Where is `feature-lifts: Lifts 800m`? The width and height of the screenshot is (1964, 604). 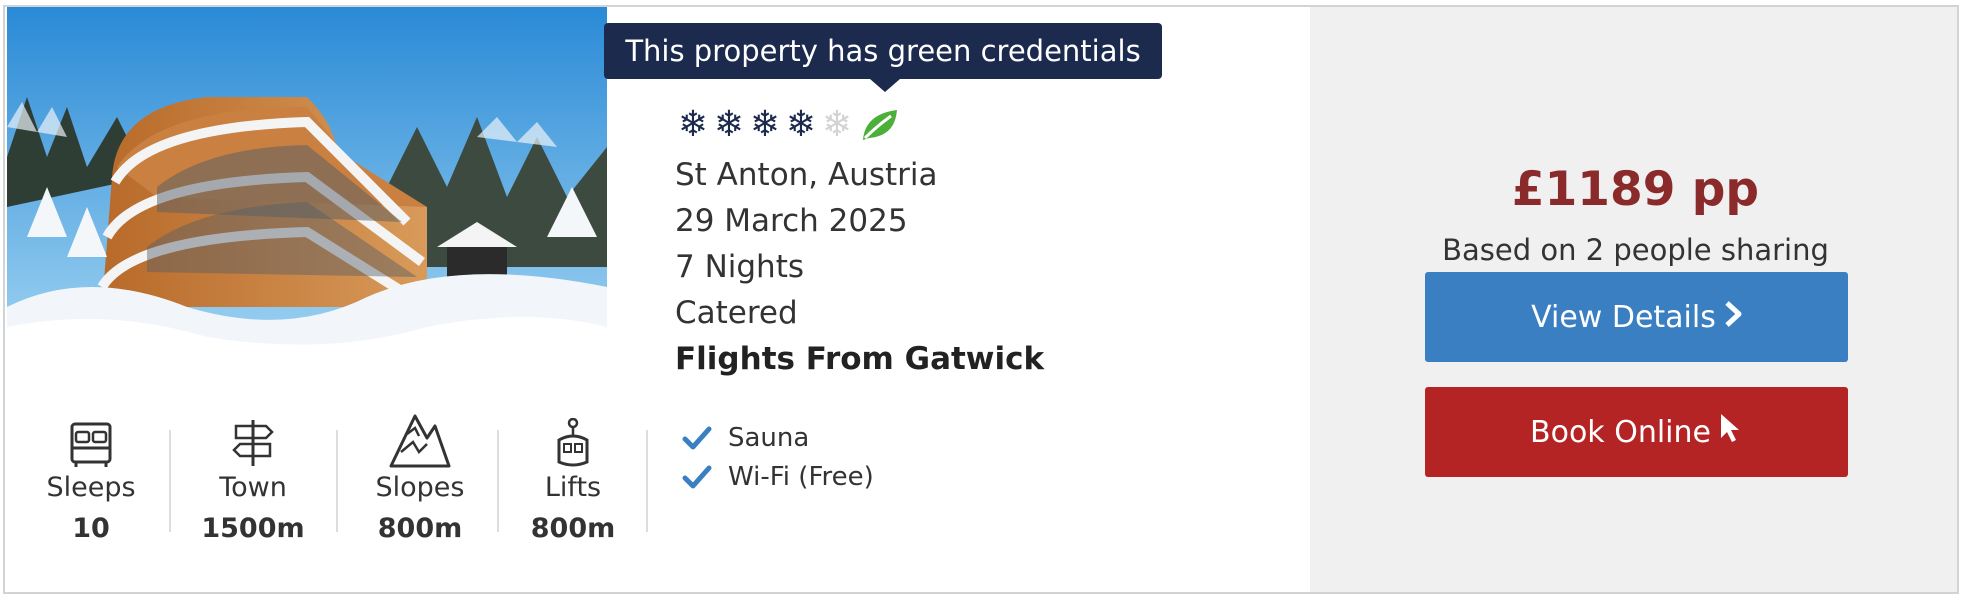
feature-lifts: Lifts 800m is located at coordinates (573, 473).